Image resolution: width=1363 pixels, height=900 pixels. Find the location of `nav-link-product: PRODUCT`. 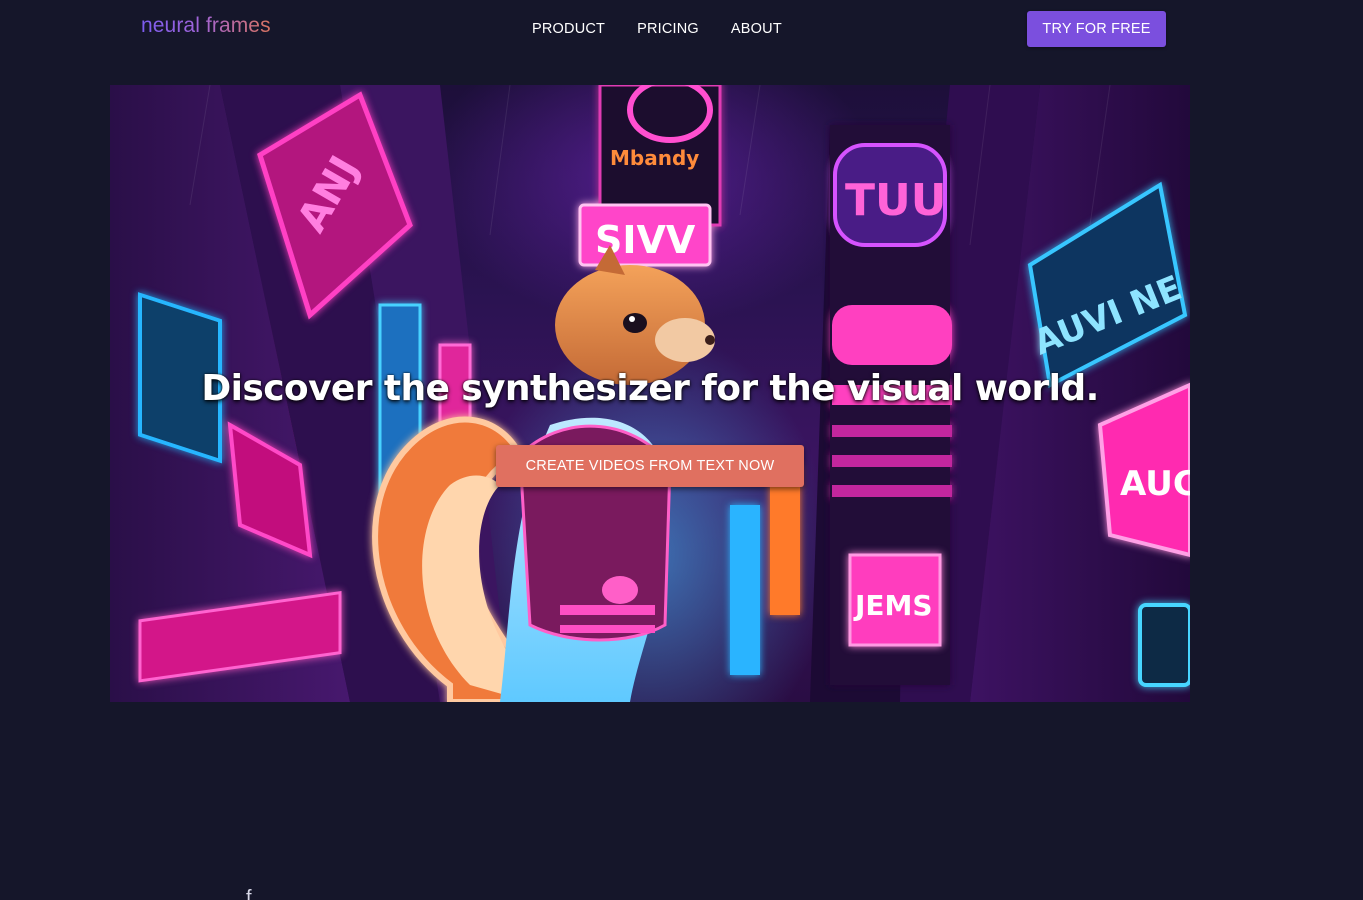

nav-link-product: PRODUCT is located at coordinates (568, 29).